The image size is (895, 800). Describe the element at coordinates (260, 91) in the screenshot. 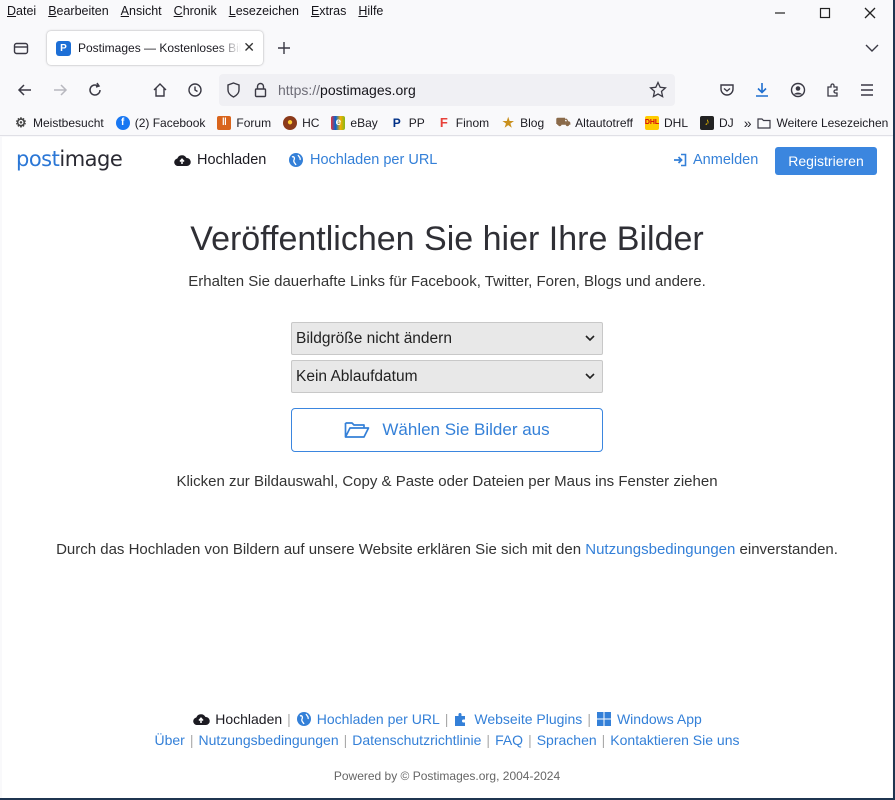

I see `lock-icon` at that location.